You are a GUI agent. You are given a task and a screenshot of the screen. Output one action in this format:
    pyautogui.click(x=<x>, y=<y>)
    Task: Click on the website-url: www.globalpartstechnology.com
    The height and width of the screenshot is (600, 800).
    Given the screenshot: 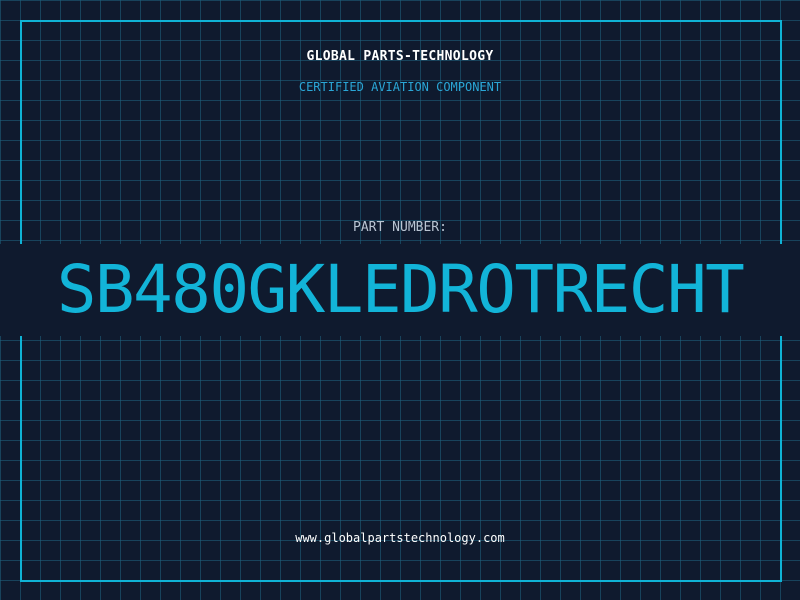 What is the action you would take?
    pyautogui.click(x=400, y=538)
    